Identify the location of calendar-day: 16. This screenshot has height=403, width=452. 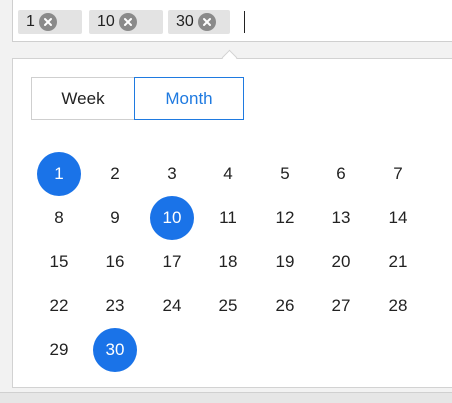
(115, 262).